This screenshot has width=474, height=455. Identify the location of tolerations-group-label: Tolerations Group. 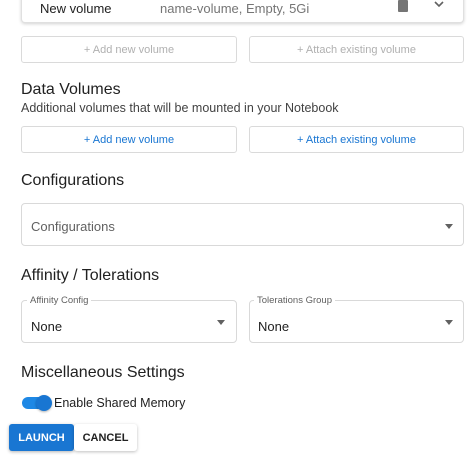
(294, 300).